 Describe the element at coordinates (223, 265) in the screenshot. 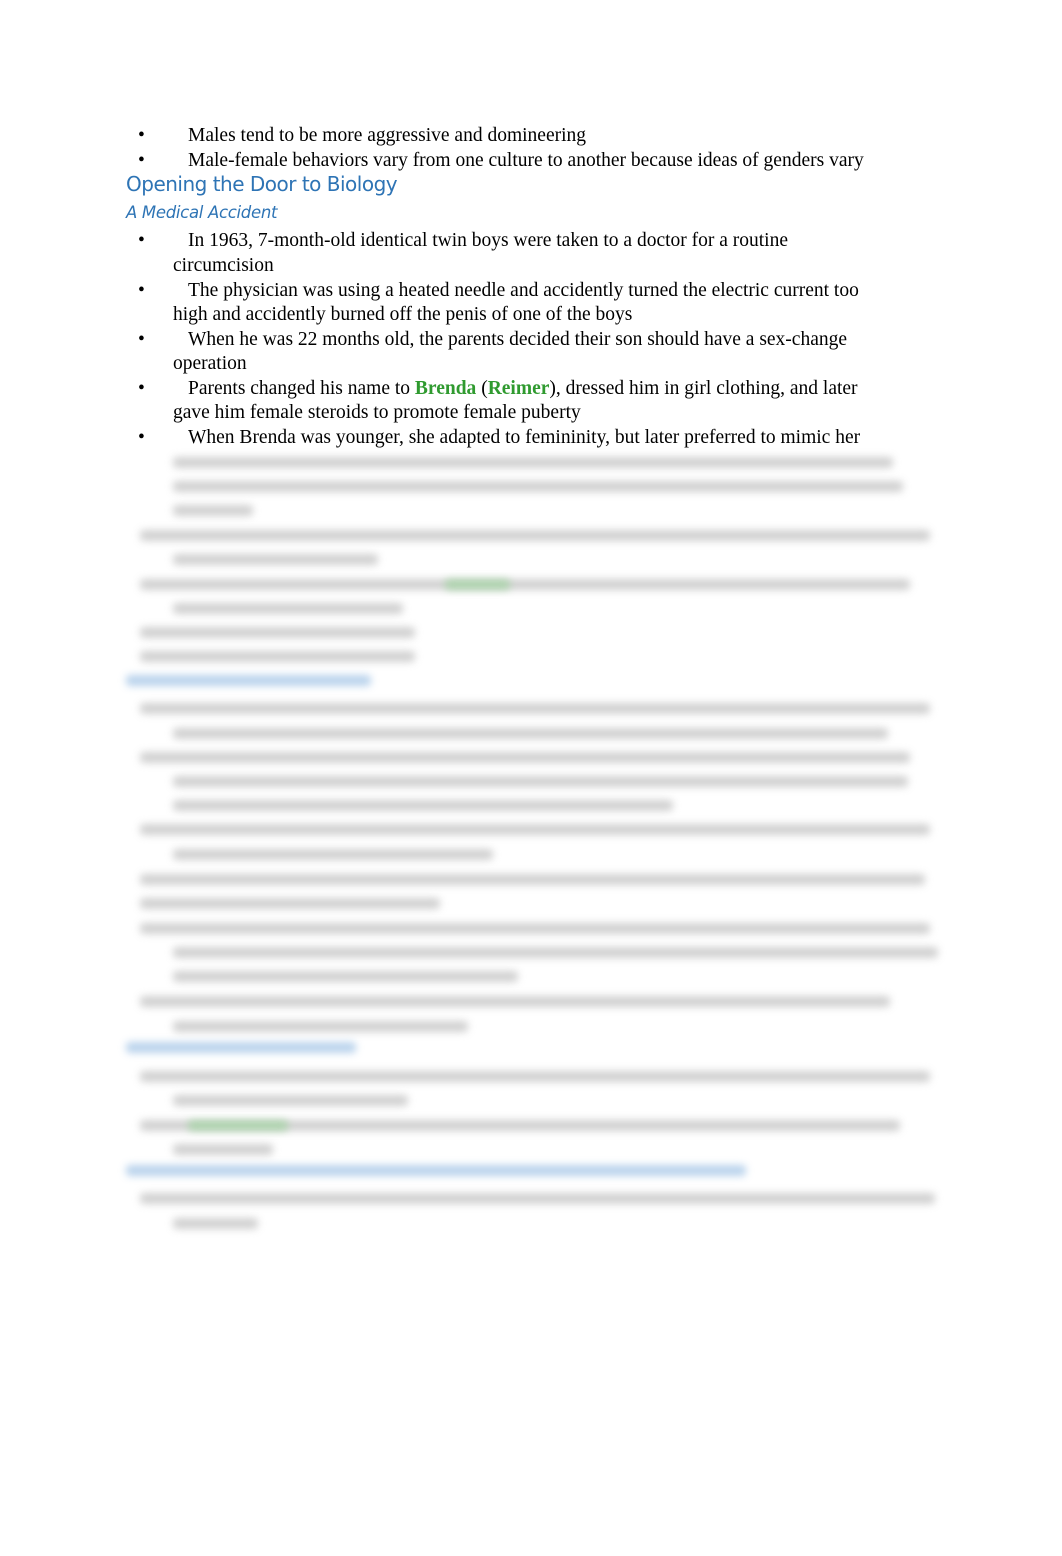

I see `bullet-text: circumcision` at that location.